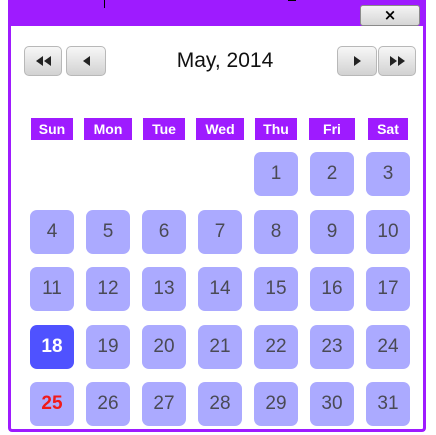  What do you see at coordinates (164, 129) in the screenshot?
I see `weekday-header-tue: Tue` at bounding box center [164, 129].